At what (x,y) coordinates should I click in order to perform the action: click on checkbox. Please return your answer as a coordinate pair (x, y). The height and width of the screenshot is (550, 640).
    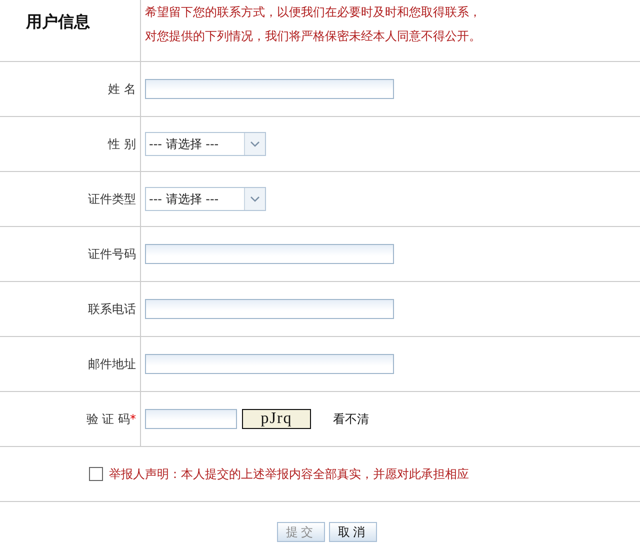
    Looking at the image, I should click on (96, 474).